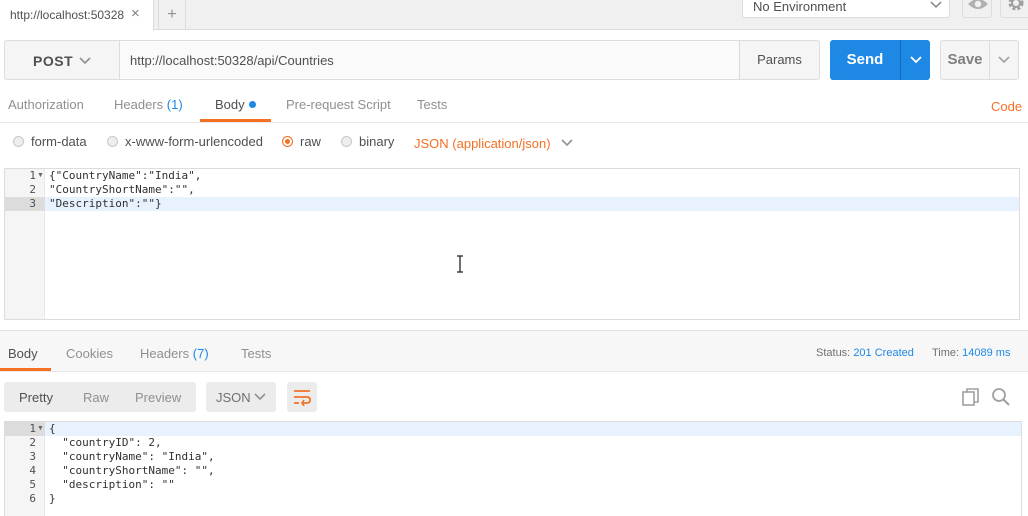  I want to click on method-select: POST, so click(62, 60).